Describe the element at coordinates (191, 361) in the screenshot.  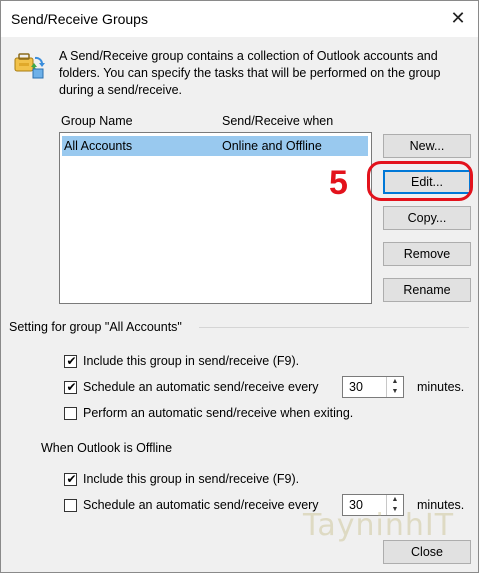
I see `include-group-label: Include this group in send/receive (F9).` at that location.